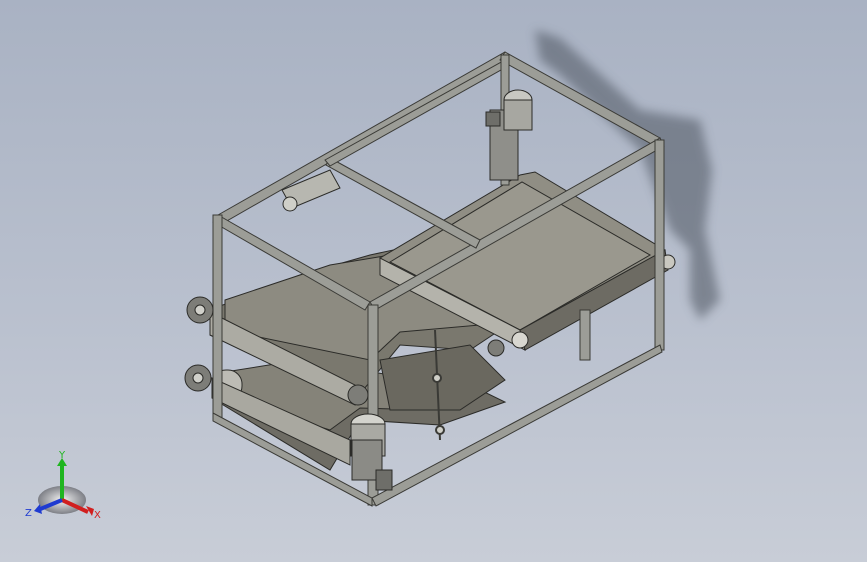 This screenshot has width=867, height=562. What do you see at coordinates (509, 135) in the screenshot?
I see `motor-top` at bounding box center [509, 135].